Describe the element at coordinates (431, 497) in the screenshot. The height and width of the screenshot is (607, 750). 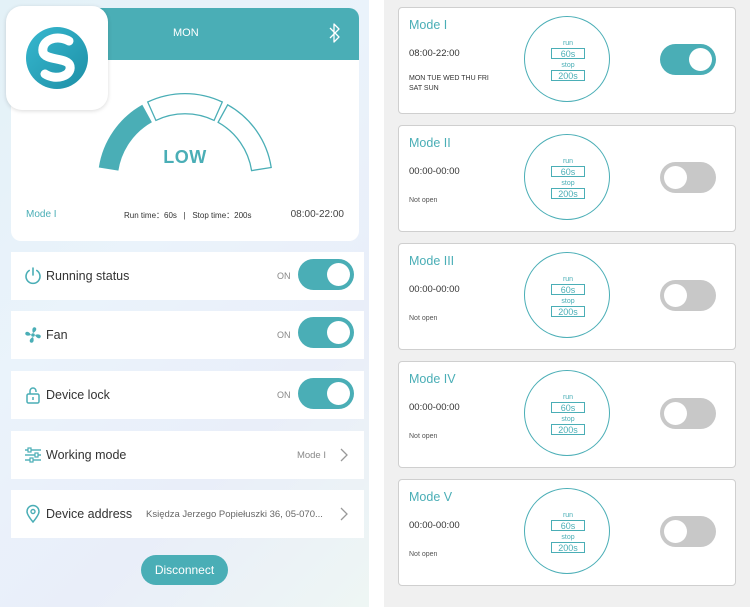
I see `mode-name: Mode V` at that location.